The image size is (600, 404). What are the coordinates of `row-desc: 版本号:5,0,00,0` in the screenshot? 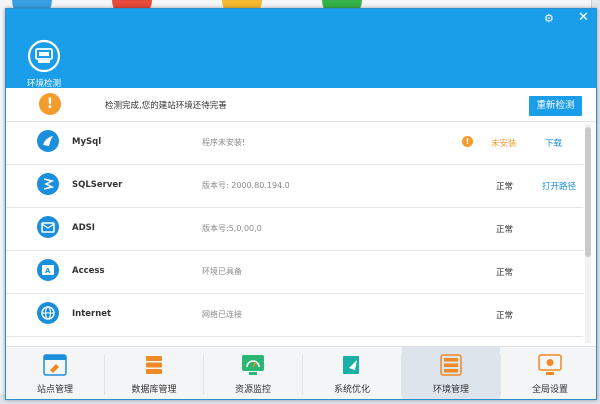 It's located at (232, 228).